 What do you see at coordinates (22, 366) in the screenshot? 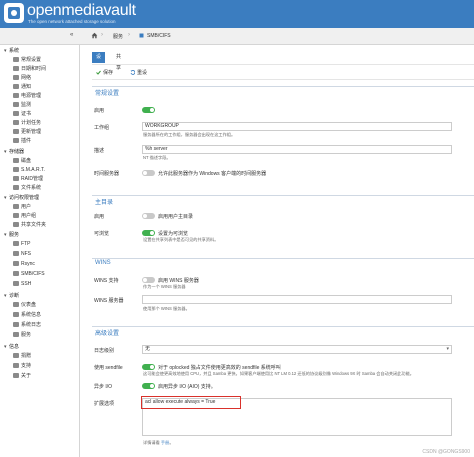
I see `sidebar-item-support: 支持` at bounding box center [22, 366].